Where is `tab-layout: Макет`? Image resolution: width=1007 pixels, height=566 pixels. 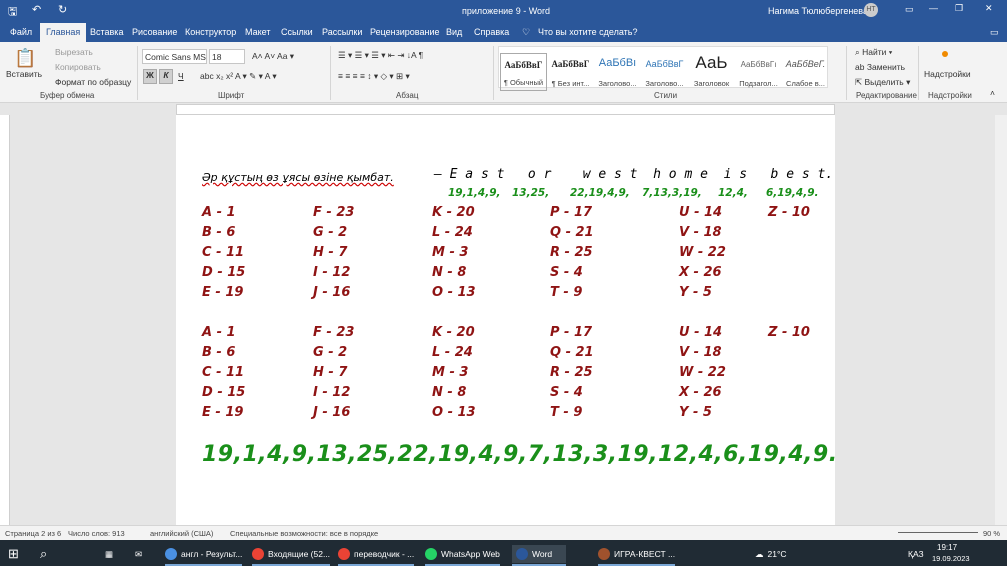 tab-layout: Макет is located at coordinates (257, 32).